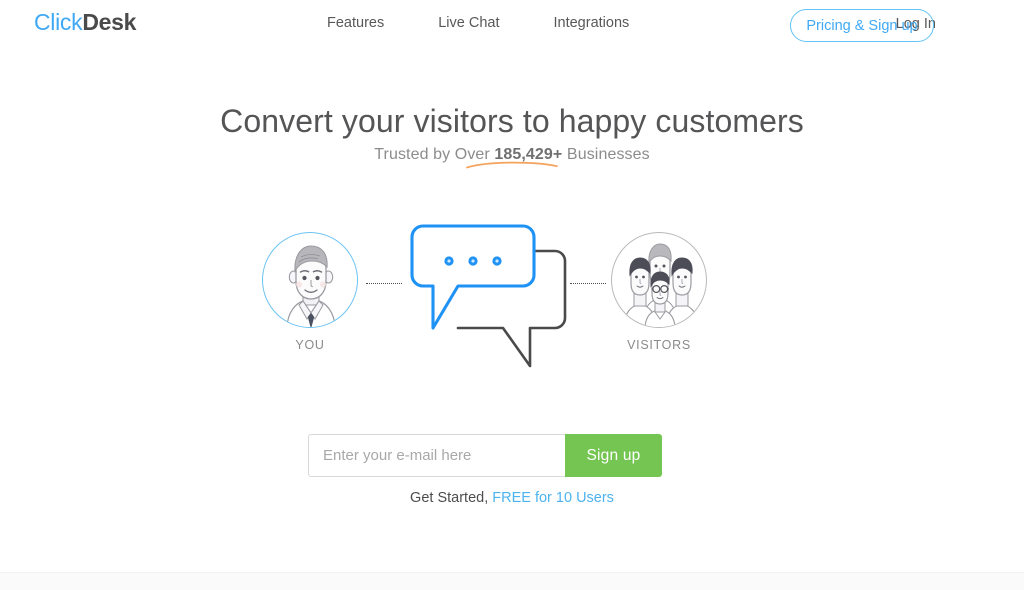 The height and width of the screenshot is (590, 1024). Describe the element at coordinates (58, 22) in the screenshot. I see `logo-text-click: Click` at that location.